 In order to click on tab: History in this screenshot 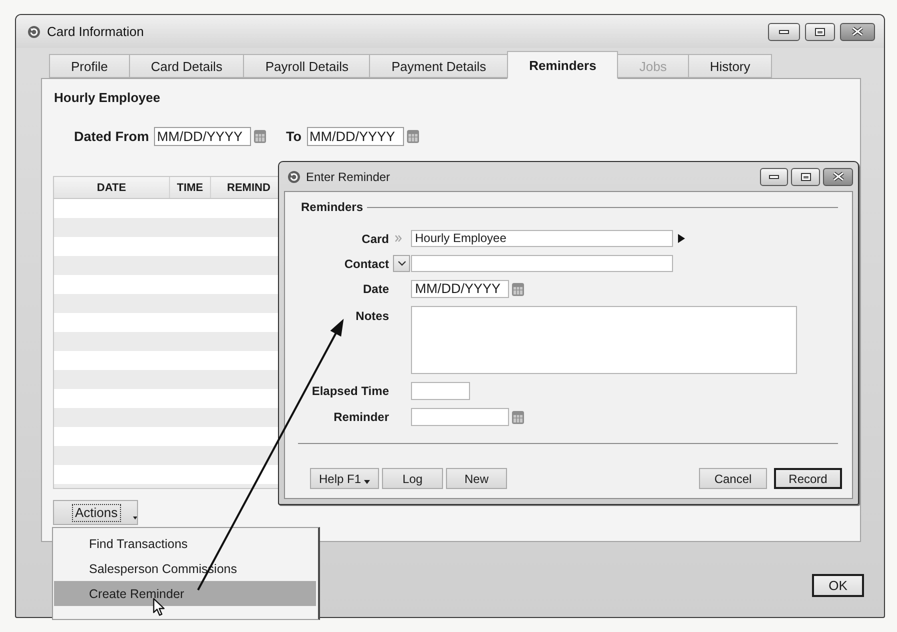, I will do `click(730, 66)`.